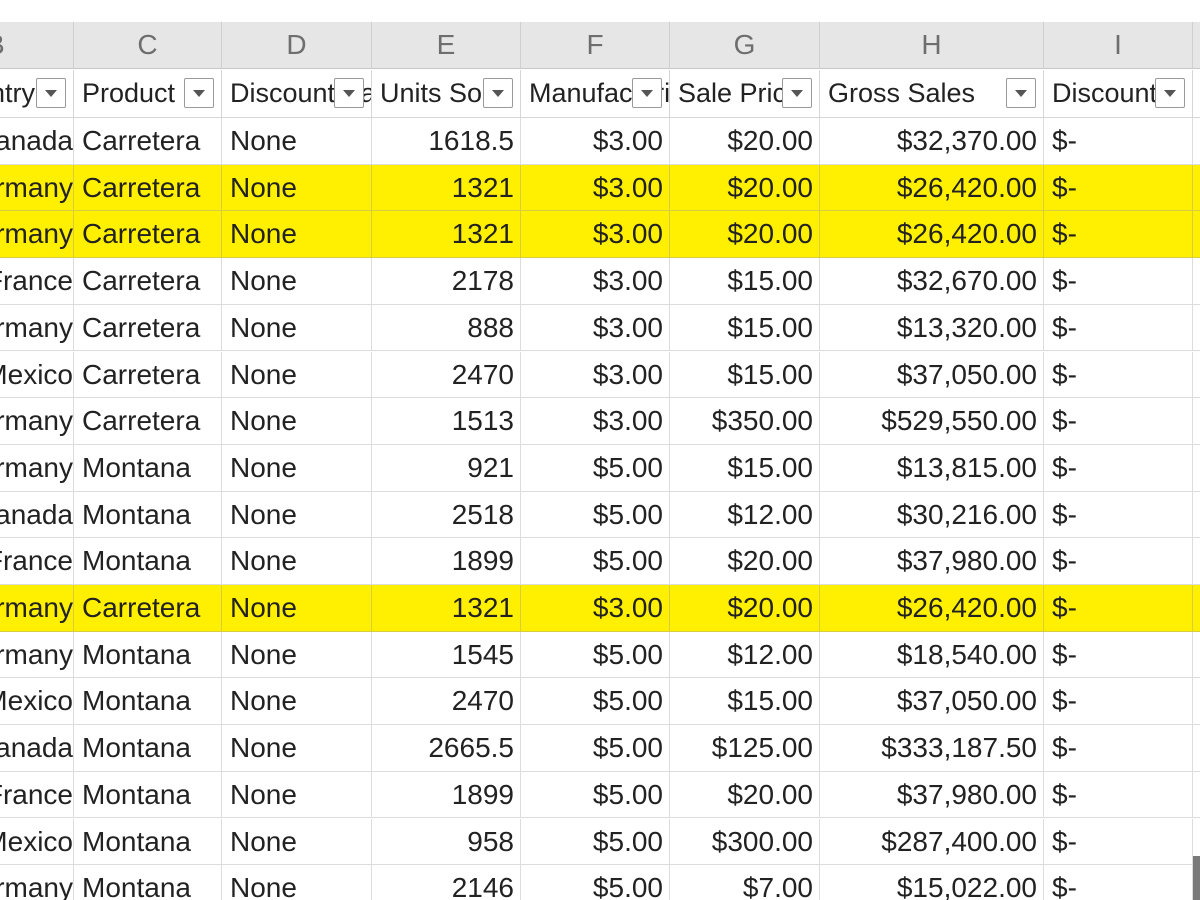 The height and width of the screenshot is (900, 1200). Describe the element at coordinates (932, 45) in the screenshot. I see `column-letter-h: H` at that location.